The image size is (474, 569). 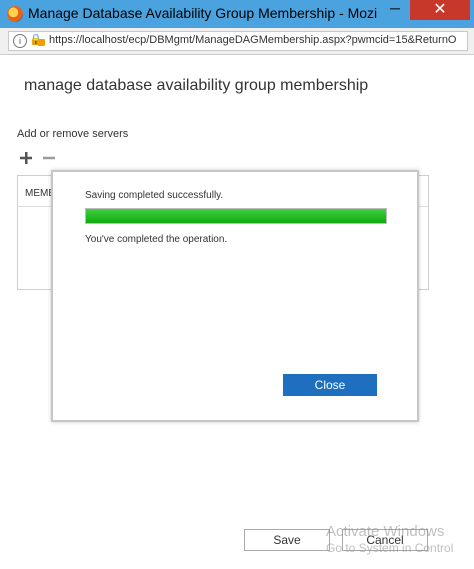 I want to click on section-label: Add or remove servers, so click(x=73, y=134).